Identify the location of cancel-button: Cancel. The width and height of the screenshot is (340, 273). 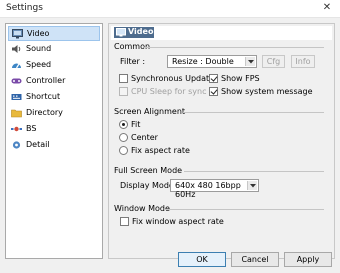
(255, 259).